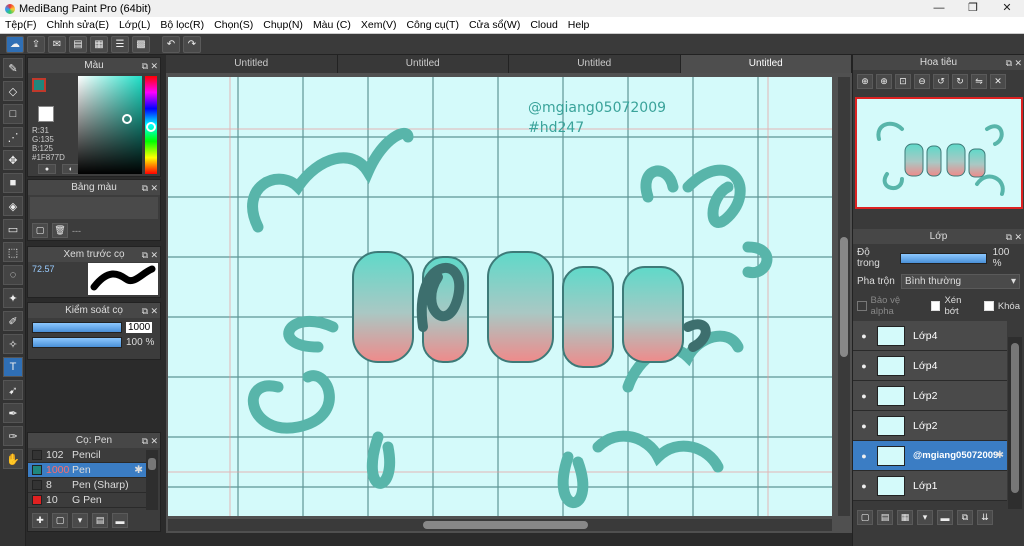 The image size is (1024, 546). Describe the element at coordinates (1015, 423) in the screenshot. I see `layer-list-scrollbar` at that location.